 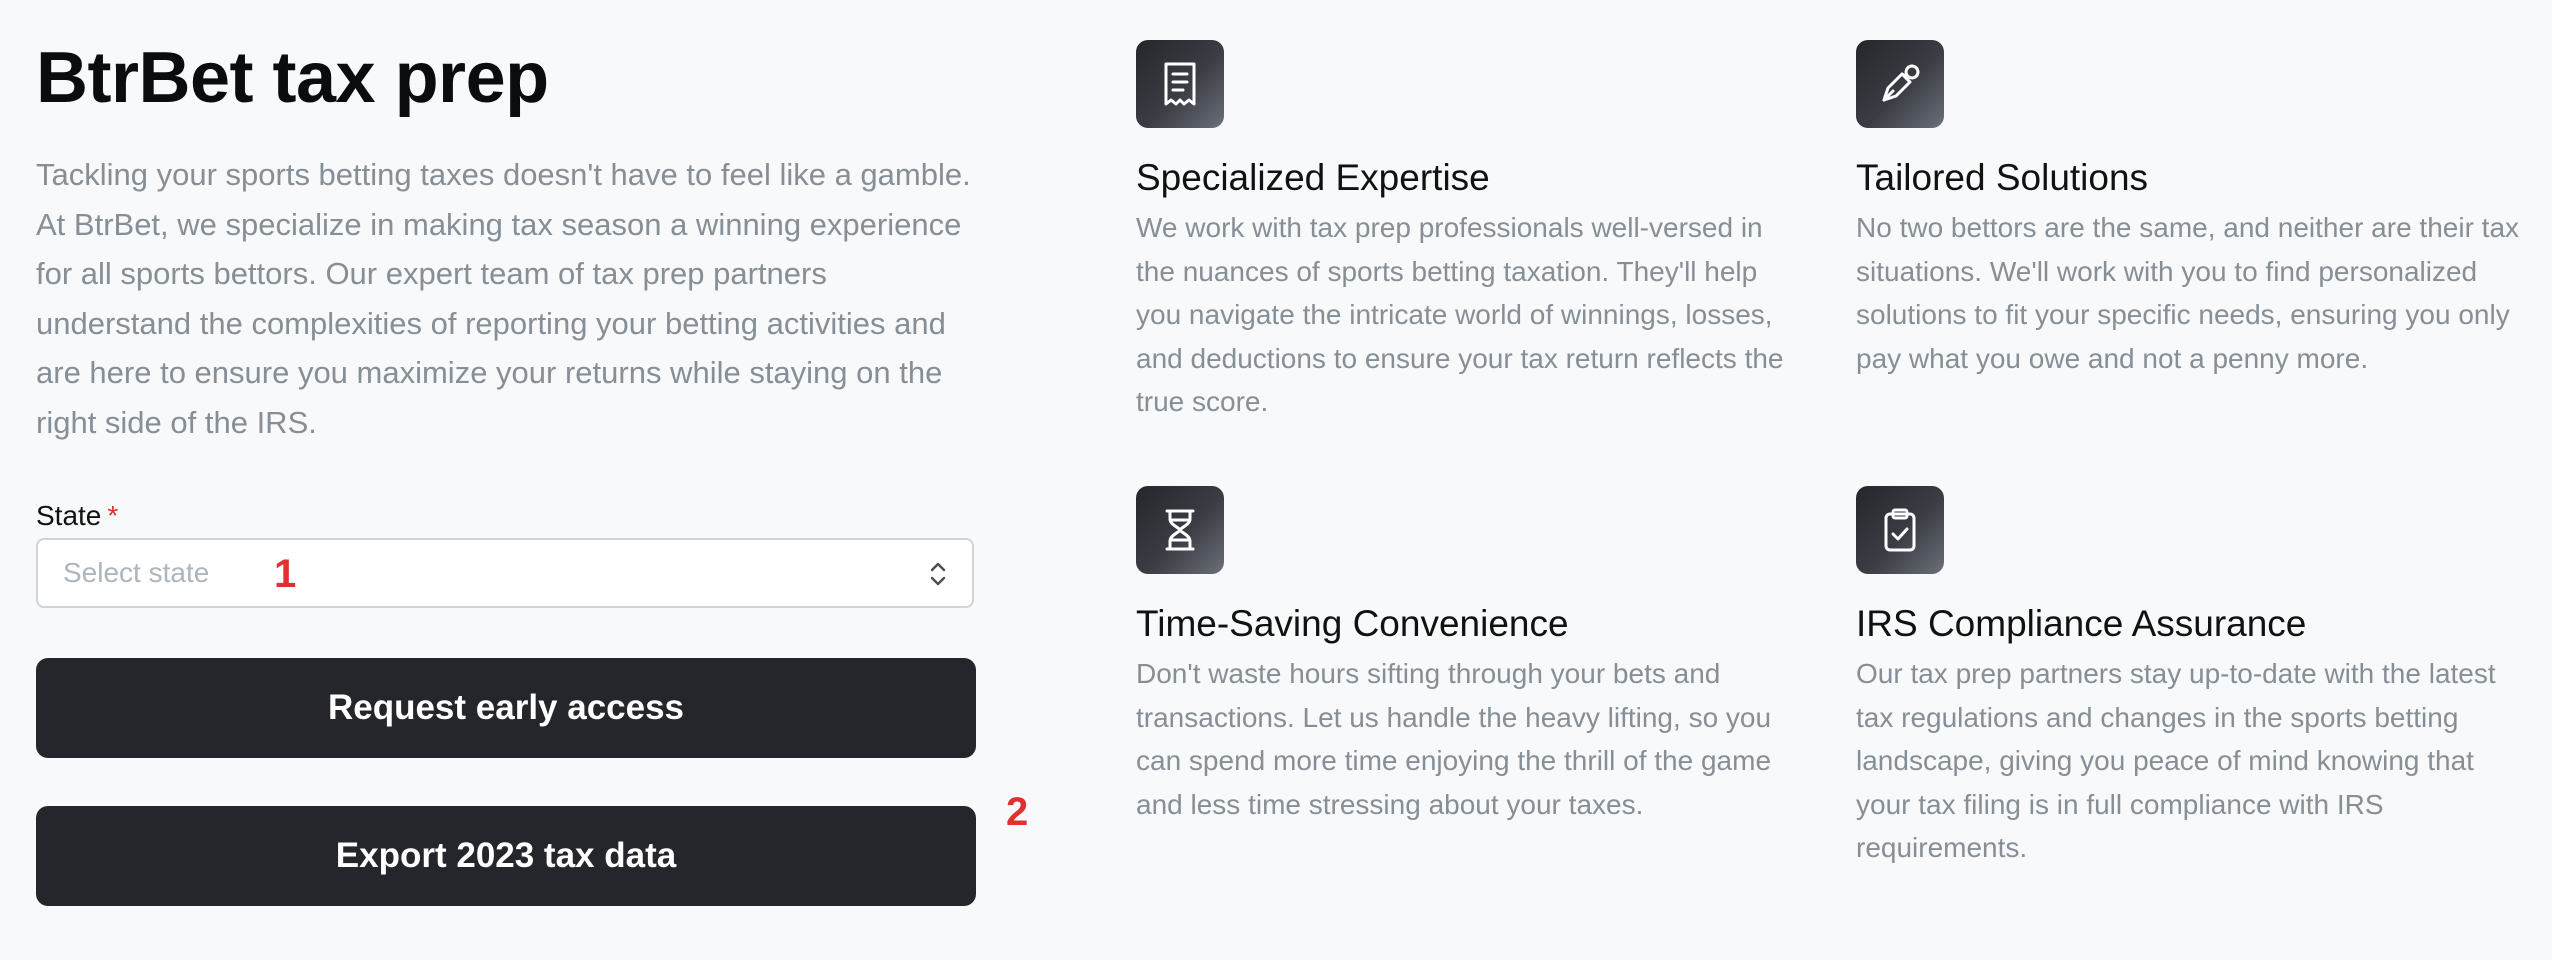 What do you see at coordinates (2002, 177) in the screenshot?
I see `feature-title: Tailored Solutions` at bounding box center [2002, 177].